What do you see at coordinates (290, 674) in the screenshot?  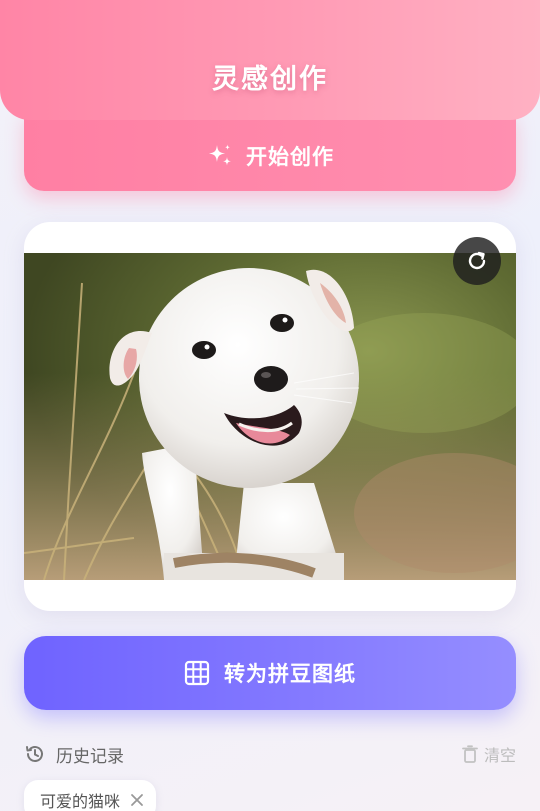 I see `convert-label: 转为拼豆图纸` at bounding box center [290, 674].